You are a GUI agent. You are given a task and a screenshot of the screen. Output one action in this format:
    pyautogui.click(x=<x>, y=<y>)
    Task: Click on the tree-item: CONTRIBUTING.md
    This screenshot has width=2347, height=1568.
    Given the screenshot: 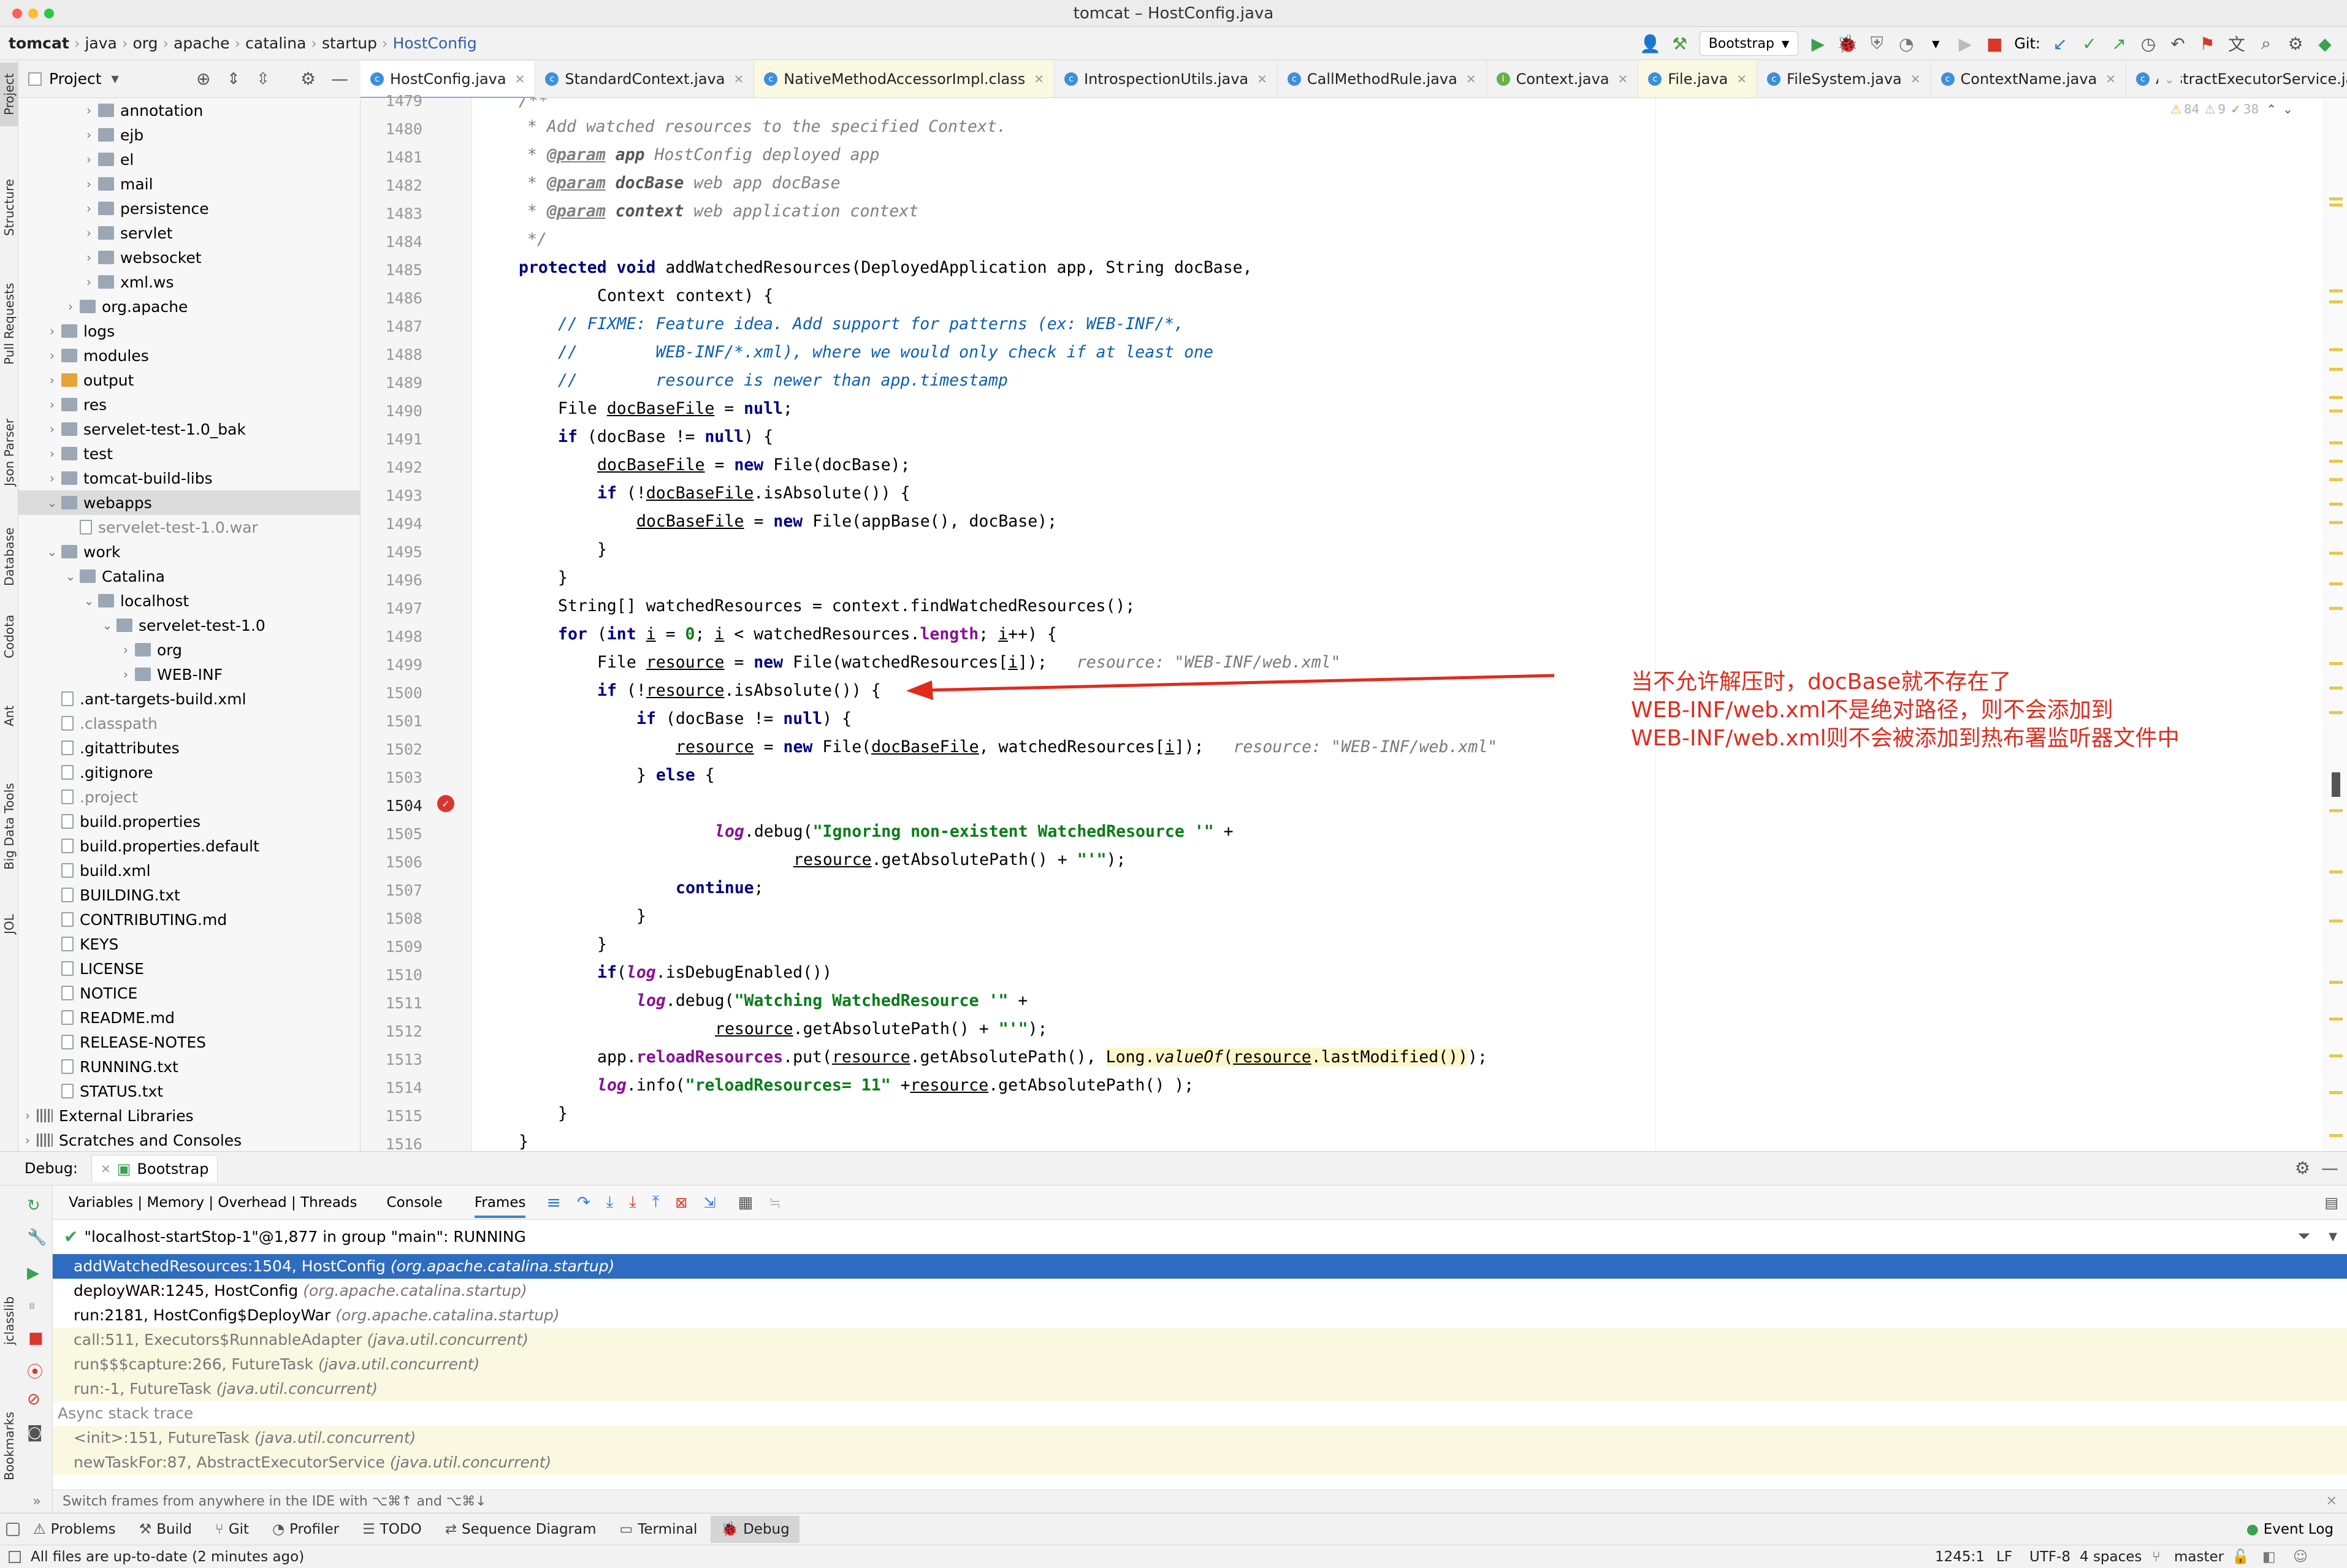 What is the action you would take?
    pyautogui.click(x=189, y=919)
    